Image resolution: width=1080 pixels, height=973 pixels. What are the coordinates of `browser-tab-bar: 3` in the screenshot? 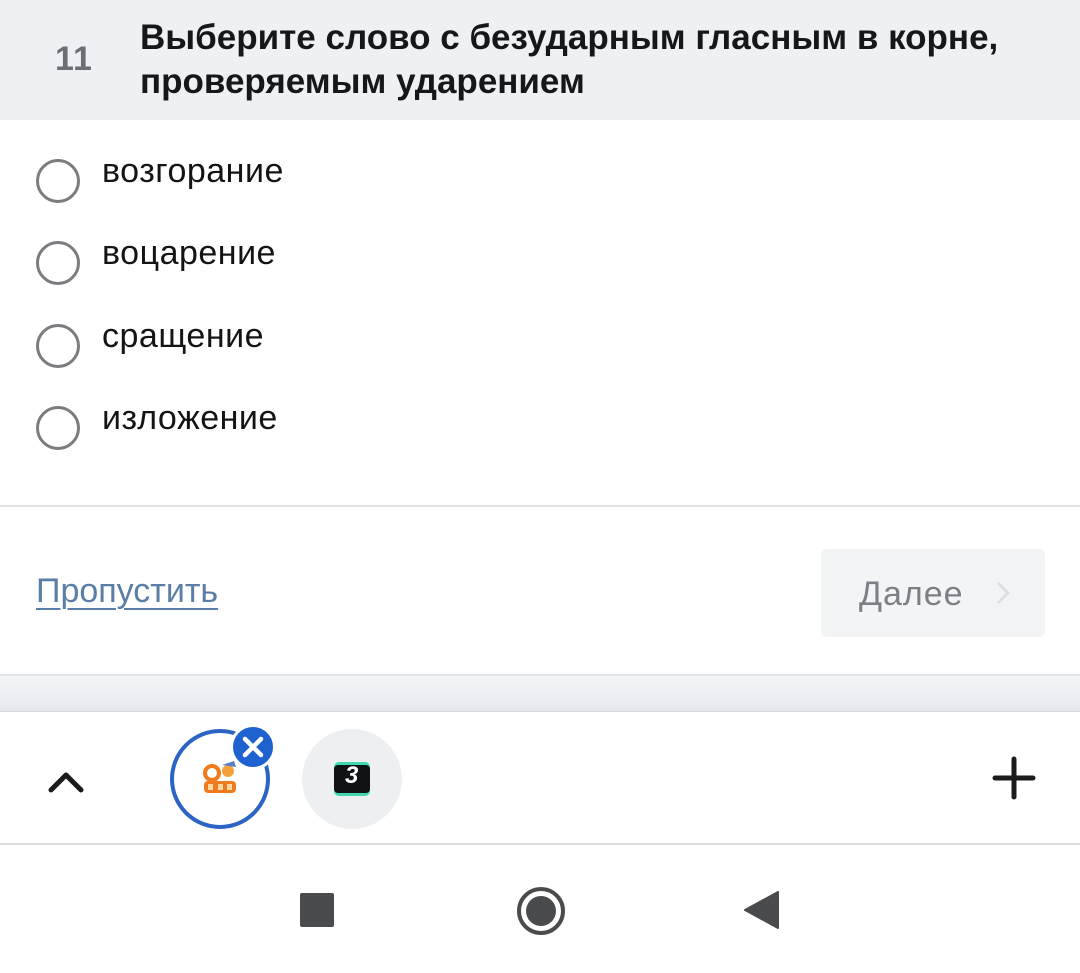 It's located at (540, 778).